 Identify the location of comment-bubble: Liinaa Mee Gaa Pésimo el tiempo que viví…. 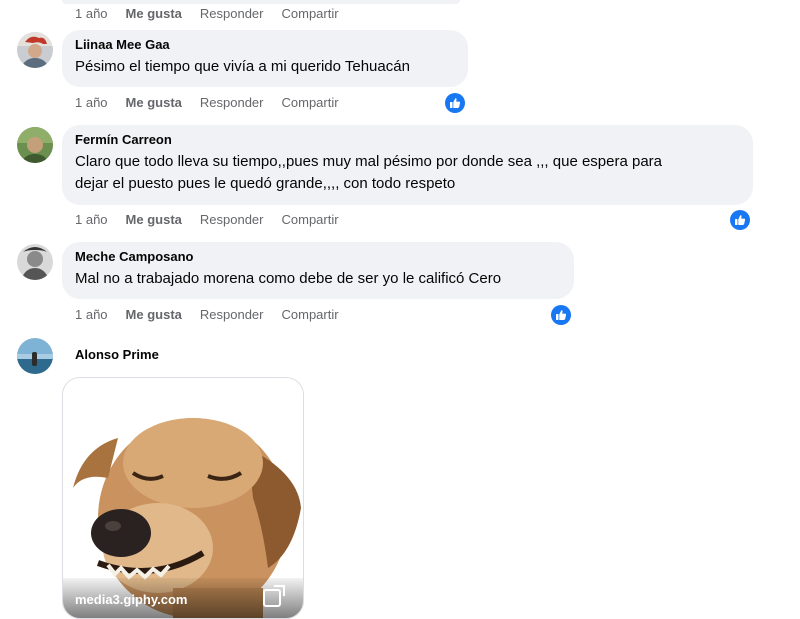
(265, 58).